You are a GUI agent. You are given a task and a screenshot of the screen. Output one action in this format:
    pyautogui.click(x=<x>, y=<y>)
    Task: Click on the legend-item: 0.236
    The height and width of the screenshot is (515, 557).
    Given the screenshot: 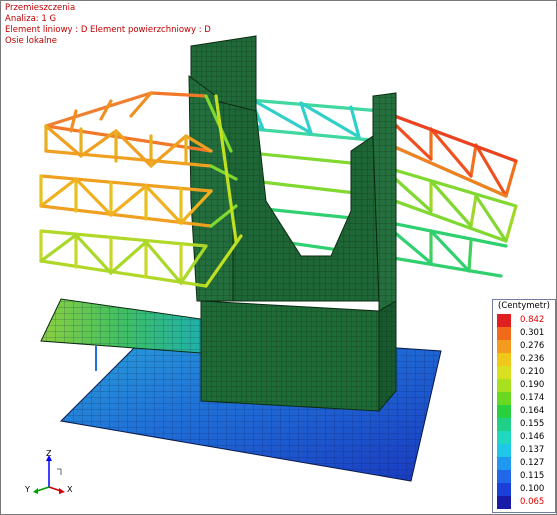 What is the action you would take?
    pyautogui.click(x=525, y=359)
    